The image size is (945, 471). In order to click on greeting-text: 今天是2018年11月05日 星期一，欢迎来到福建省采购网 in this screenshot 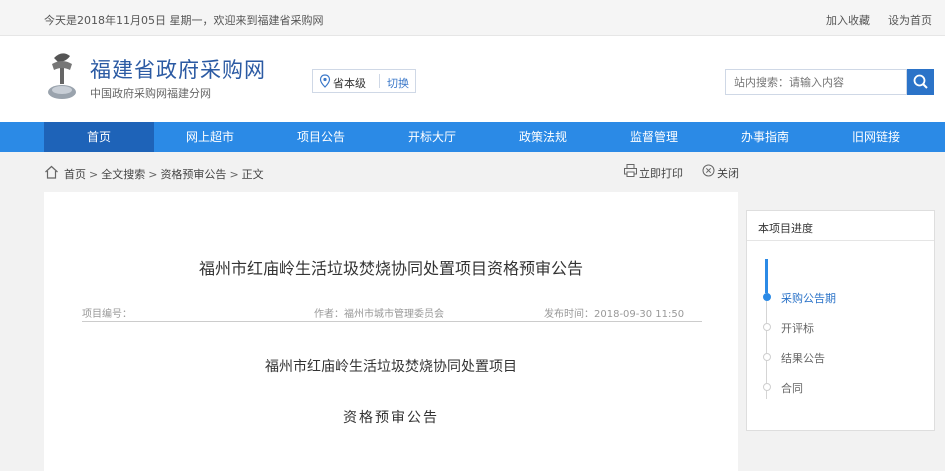, I will do `click(184, 20)`.